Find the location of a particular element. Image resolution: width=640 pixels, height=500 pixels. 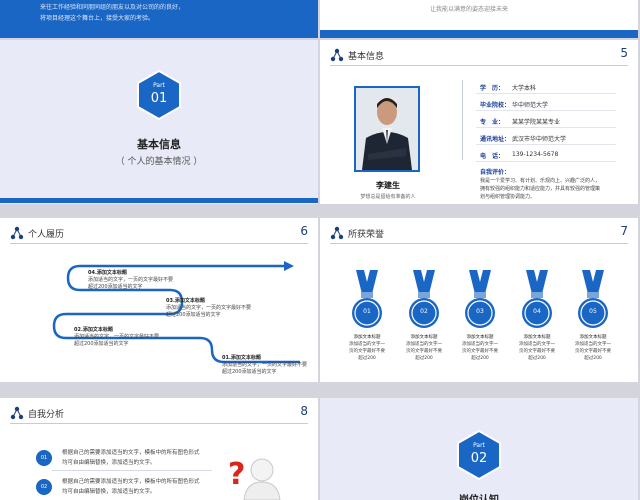

medal-number: 02 is located at coordinates (424, 311).